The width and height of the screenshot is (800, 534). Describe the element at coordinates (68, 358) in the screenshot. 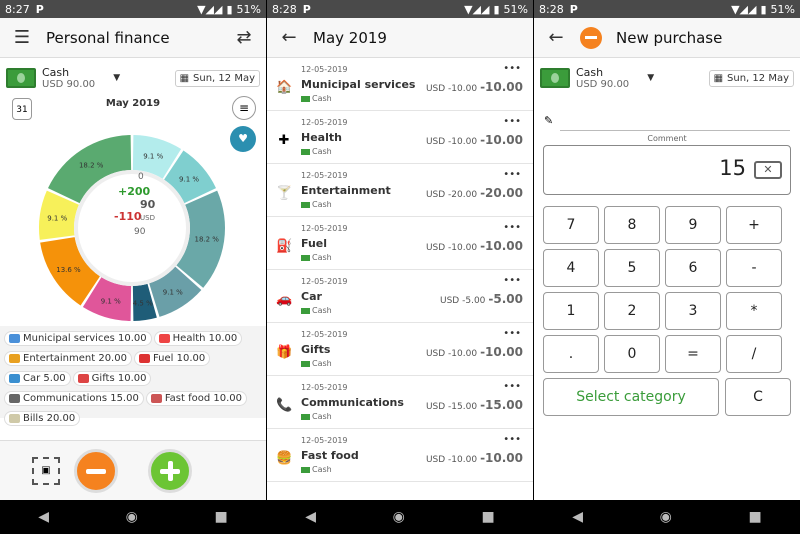

I see `category-chip: Entertainment 20.00` at that location.